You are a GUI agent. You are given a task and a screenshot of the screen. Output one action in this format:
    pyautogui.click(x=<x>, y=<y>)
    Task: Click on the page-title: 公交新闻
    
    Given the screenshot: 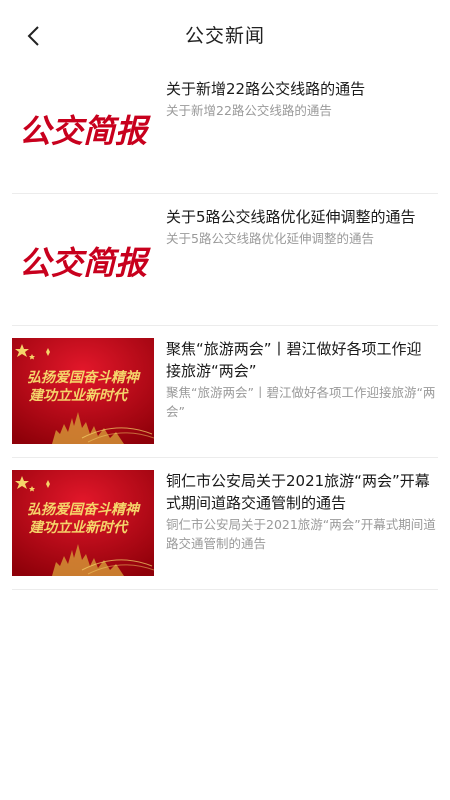 What is the action you would take?
    pyautogui.click(x=224, y=36)
    